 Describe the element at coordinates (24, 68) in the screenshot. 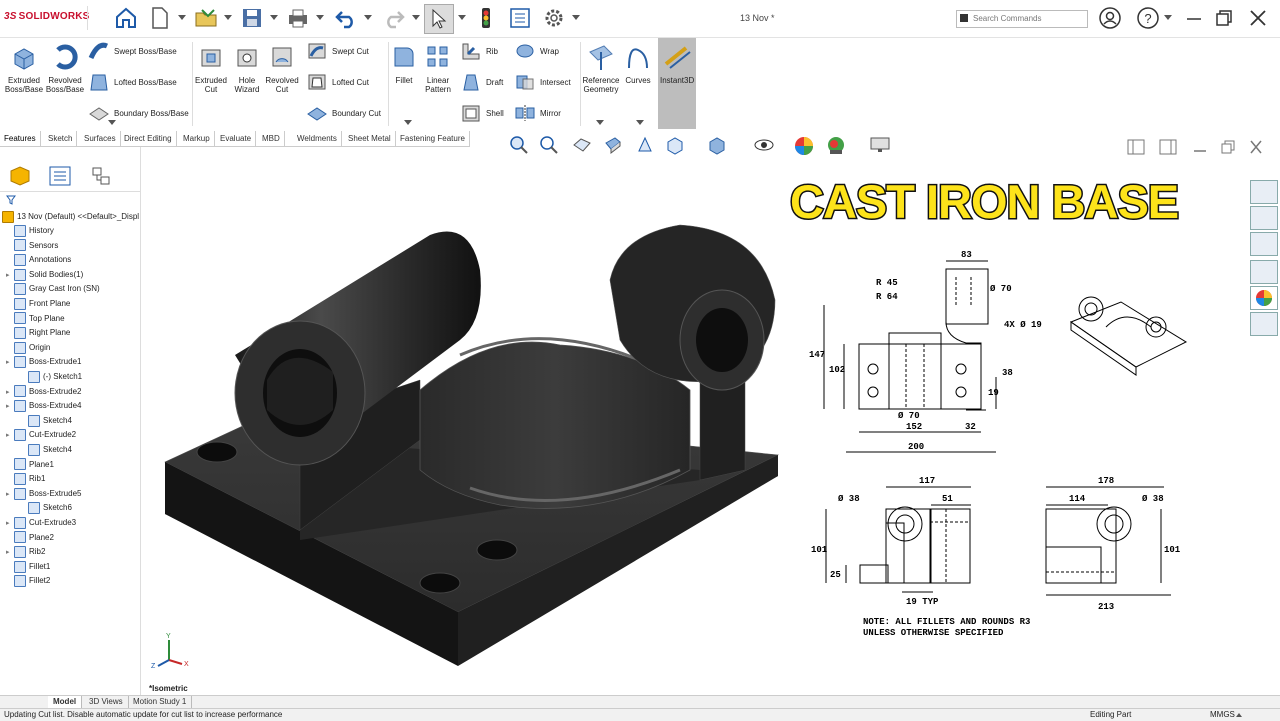

I see `extruded-boss-button: Extruded Boss/Base` at that location.